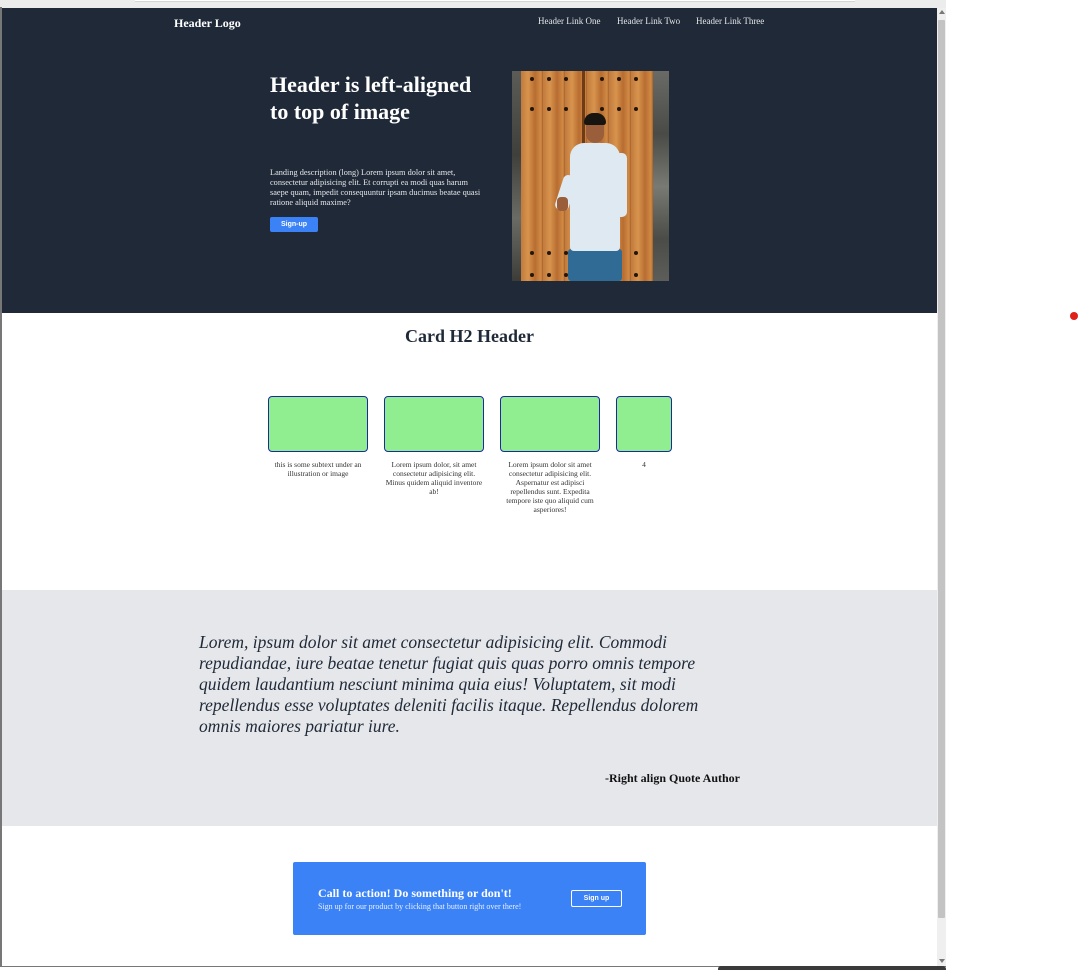 The image size is (1080, 970). Describe the element at coordinates (644, 464) in the screenshot. I see `card-subtext: 4` at that location.